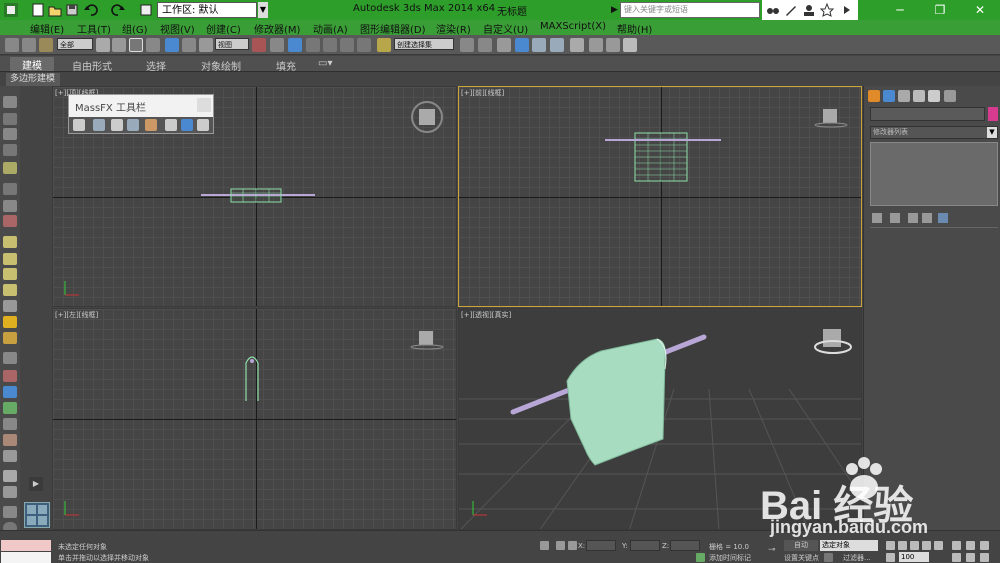 The height and width of the screenshot is (563, 1000). Describe the element at coordinates (934, 174) in the screenshot. I see `modifier-stack` at that location.